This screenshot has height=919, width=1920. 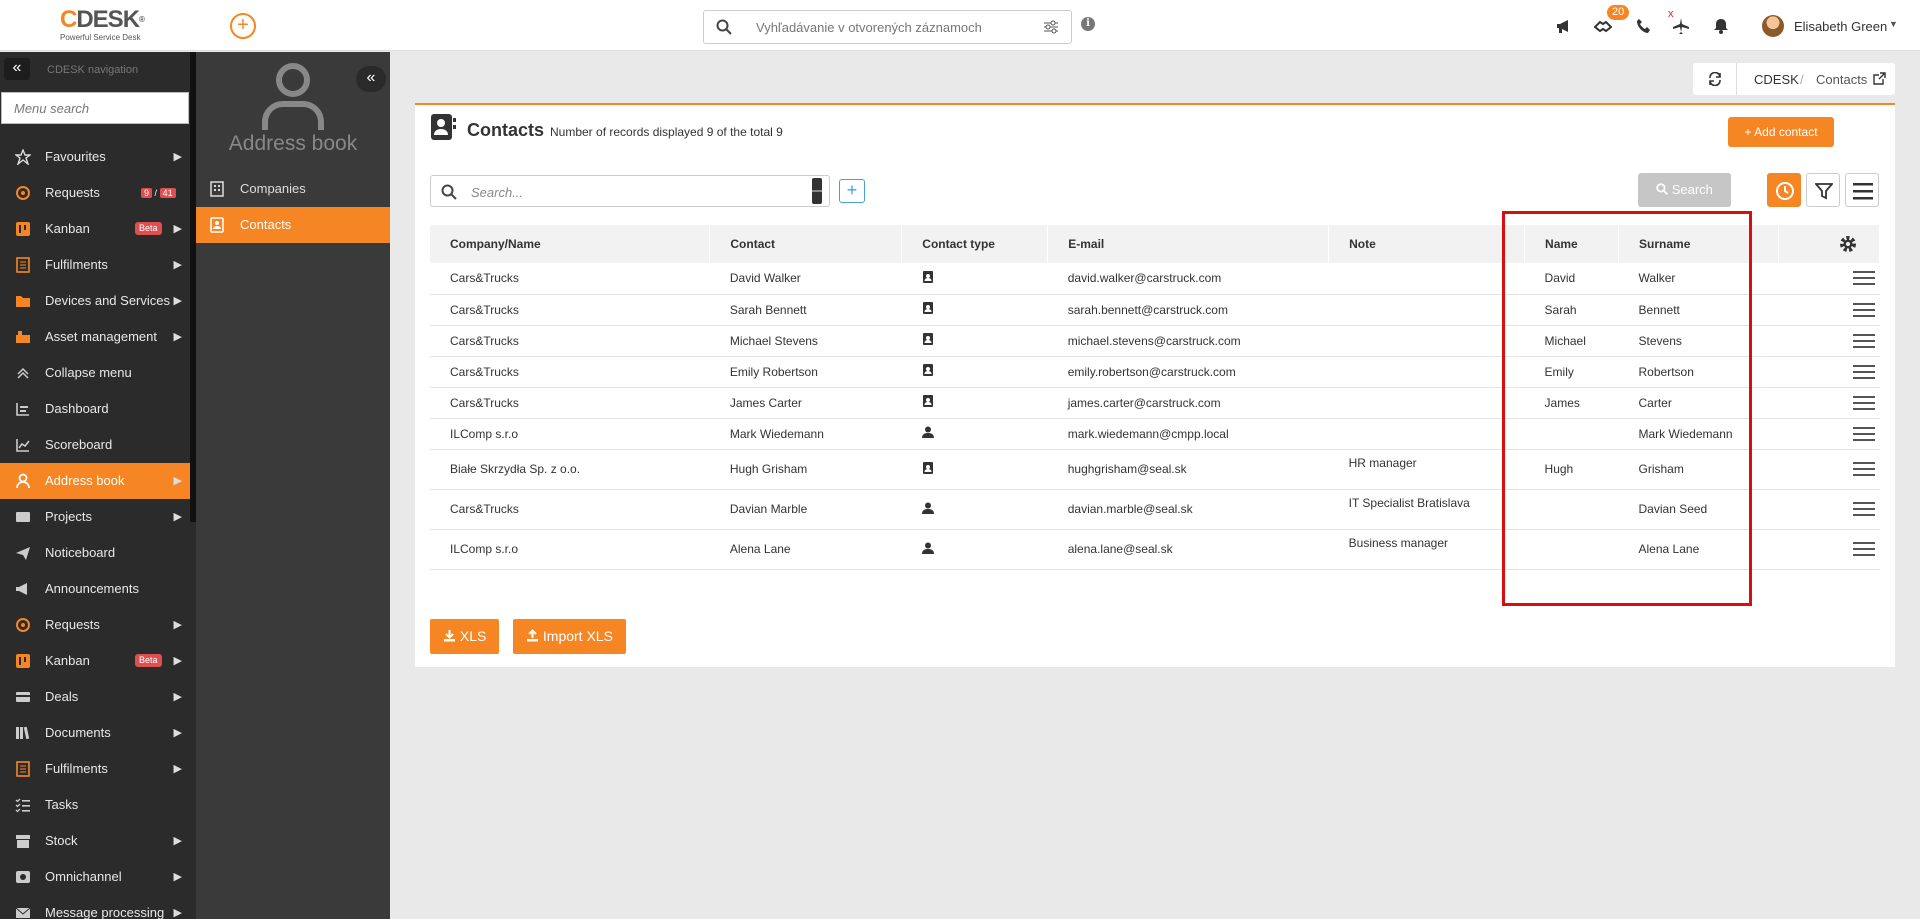 What do you see at coordinates (76, 264) in the screenshot?
I see `nav-item-label: Fulfilments` at bounding box center [76, 264].